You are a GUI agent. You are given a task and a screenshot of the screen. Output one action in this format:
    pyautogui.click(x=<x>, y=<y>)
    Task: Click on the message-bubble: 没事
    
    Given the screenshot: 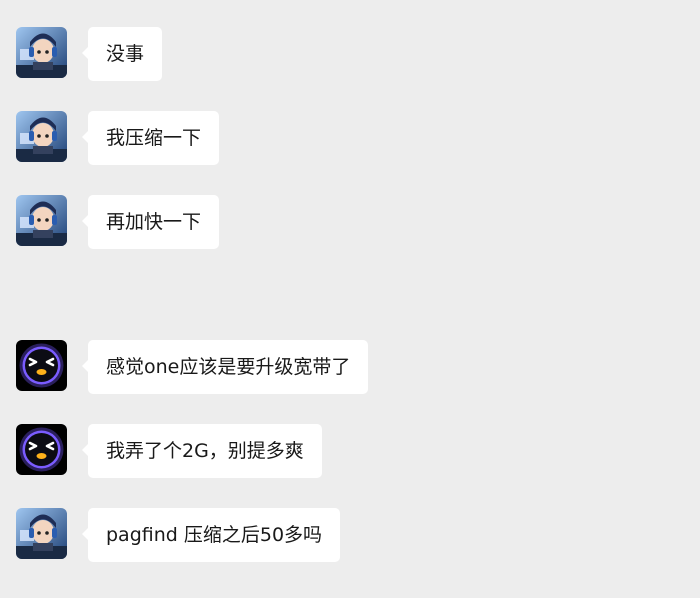 What is the action you would take?
    pyautogui.click(x=122, y=54)
    